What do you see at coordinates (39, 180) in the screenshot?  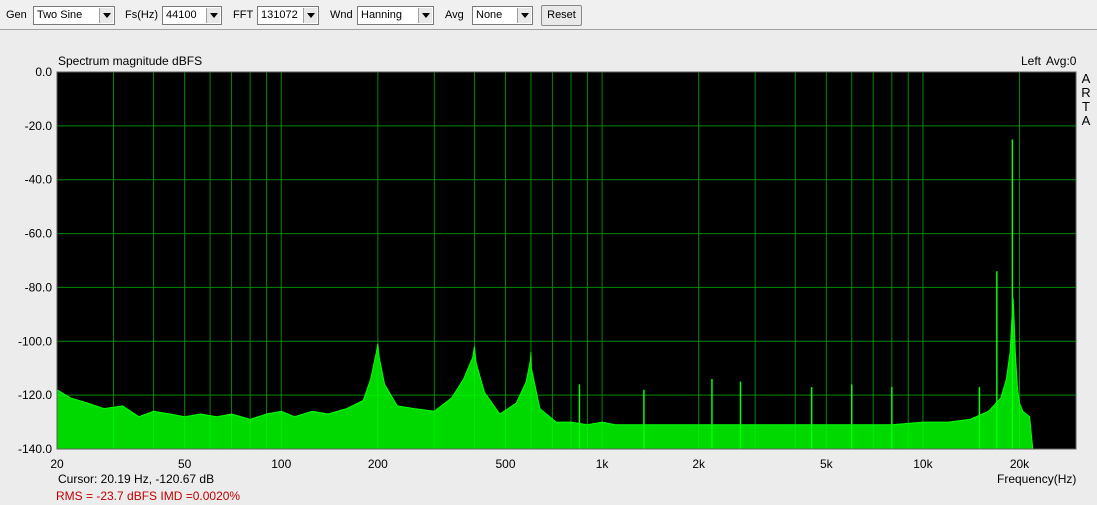 I see `y-tick-label: -40.0` at bounding box center [39, 180].